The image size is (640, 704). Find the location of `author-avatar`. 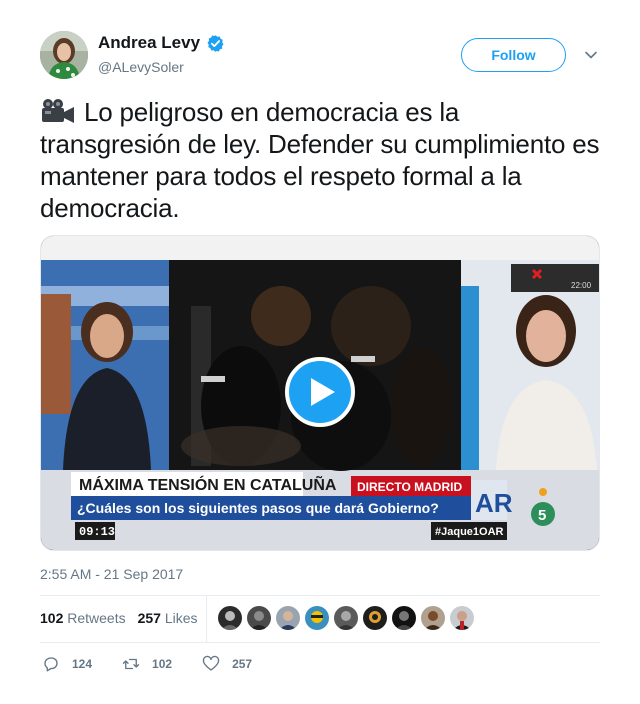

author-avatar is located at coordinates (64, 55).